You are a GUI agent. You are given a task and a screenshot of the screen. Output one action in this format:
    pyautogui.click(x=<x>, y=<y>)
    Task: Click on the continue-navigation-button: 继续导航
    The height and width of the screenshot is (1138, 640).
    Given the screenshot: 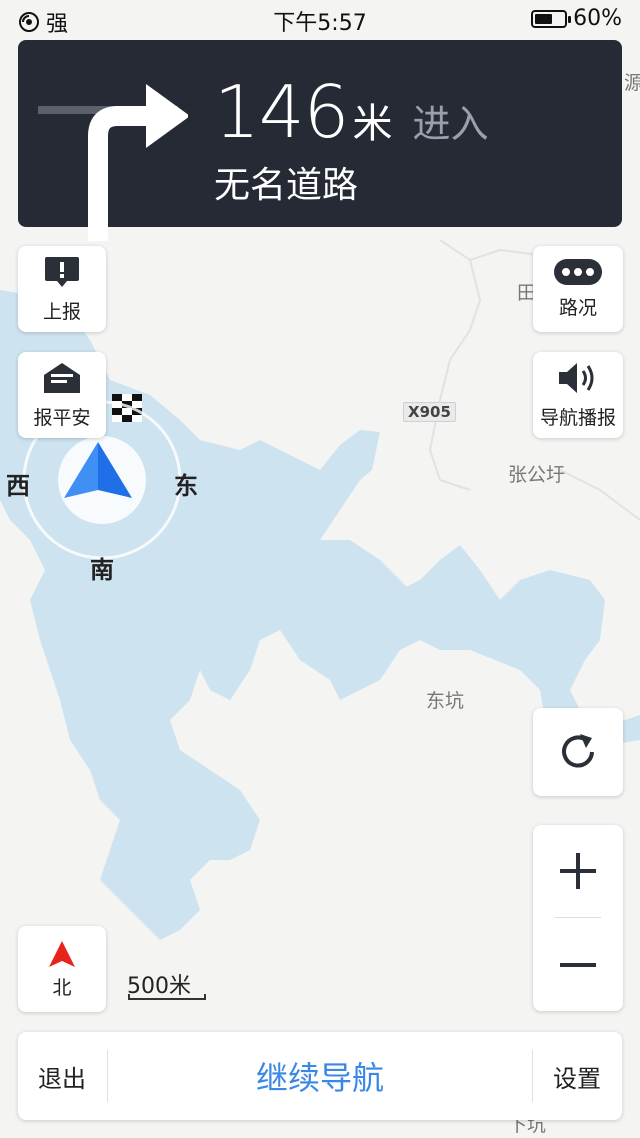 What is the action you would take?
    pyautogui.click(x=320, y=1076)
    